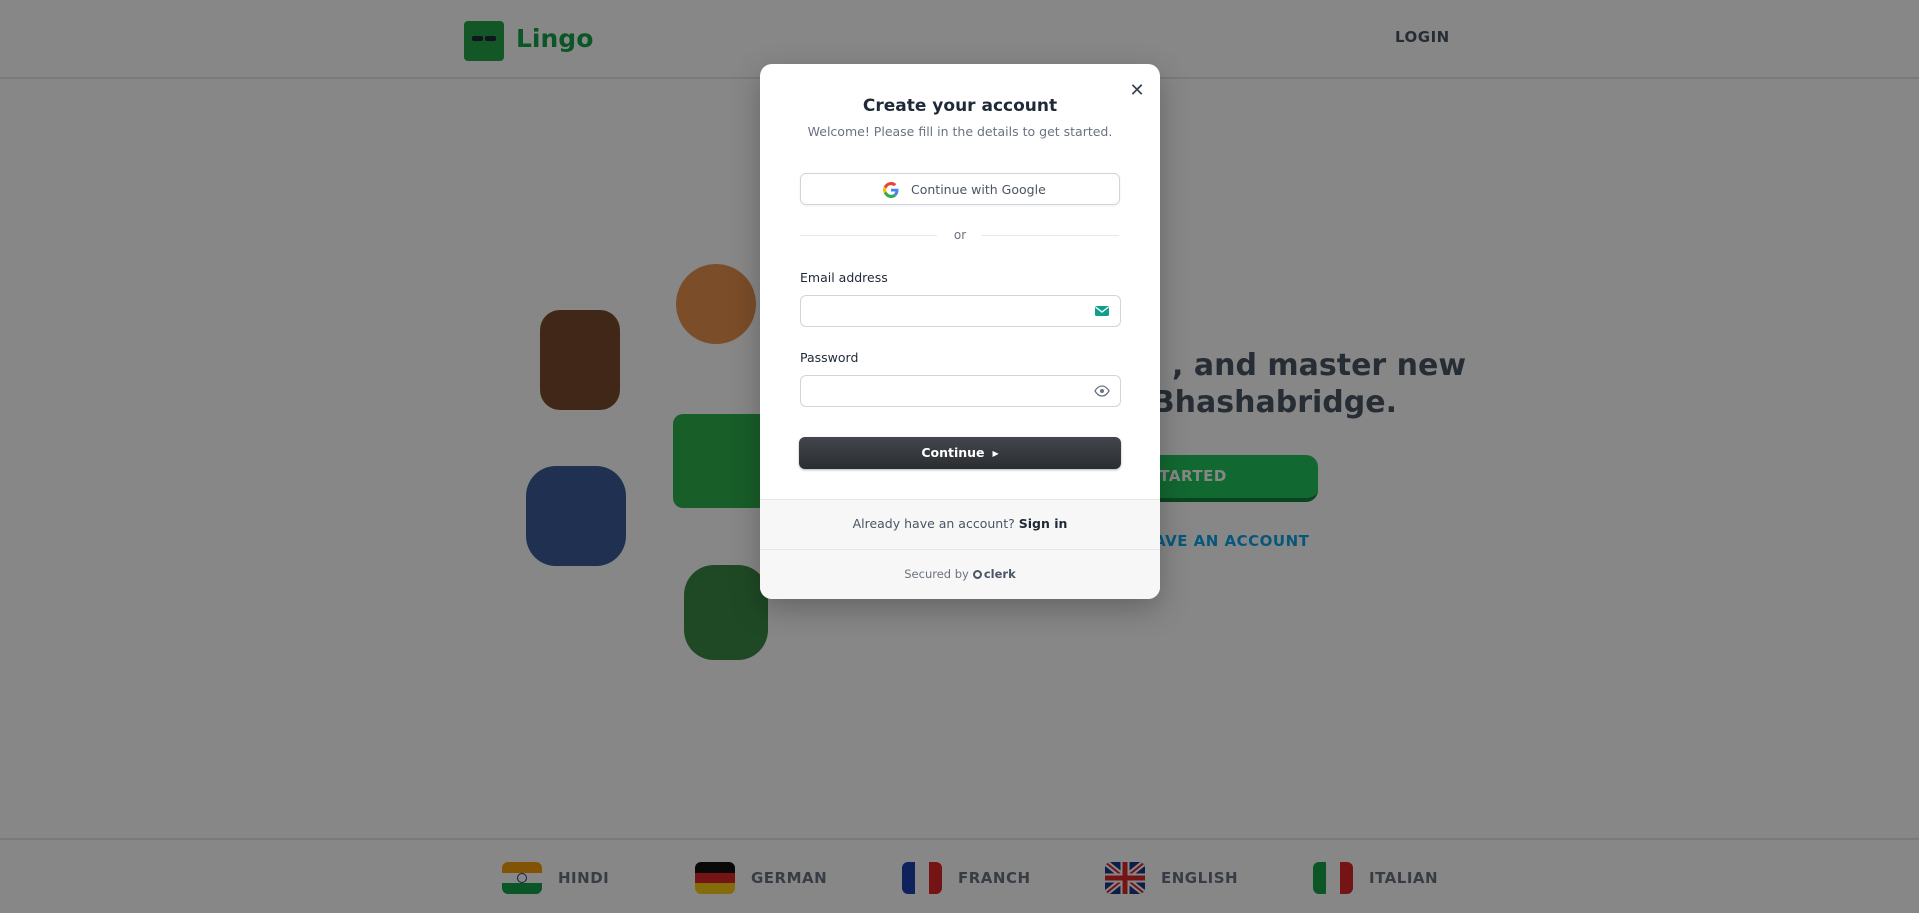 This screenshot has height=913, width=1919. What do you see at coordinates (953, 452) in the screenshot?
I see `continue-label: Continue` at bounding box center [953, 452].